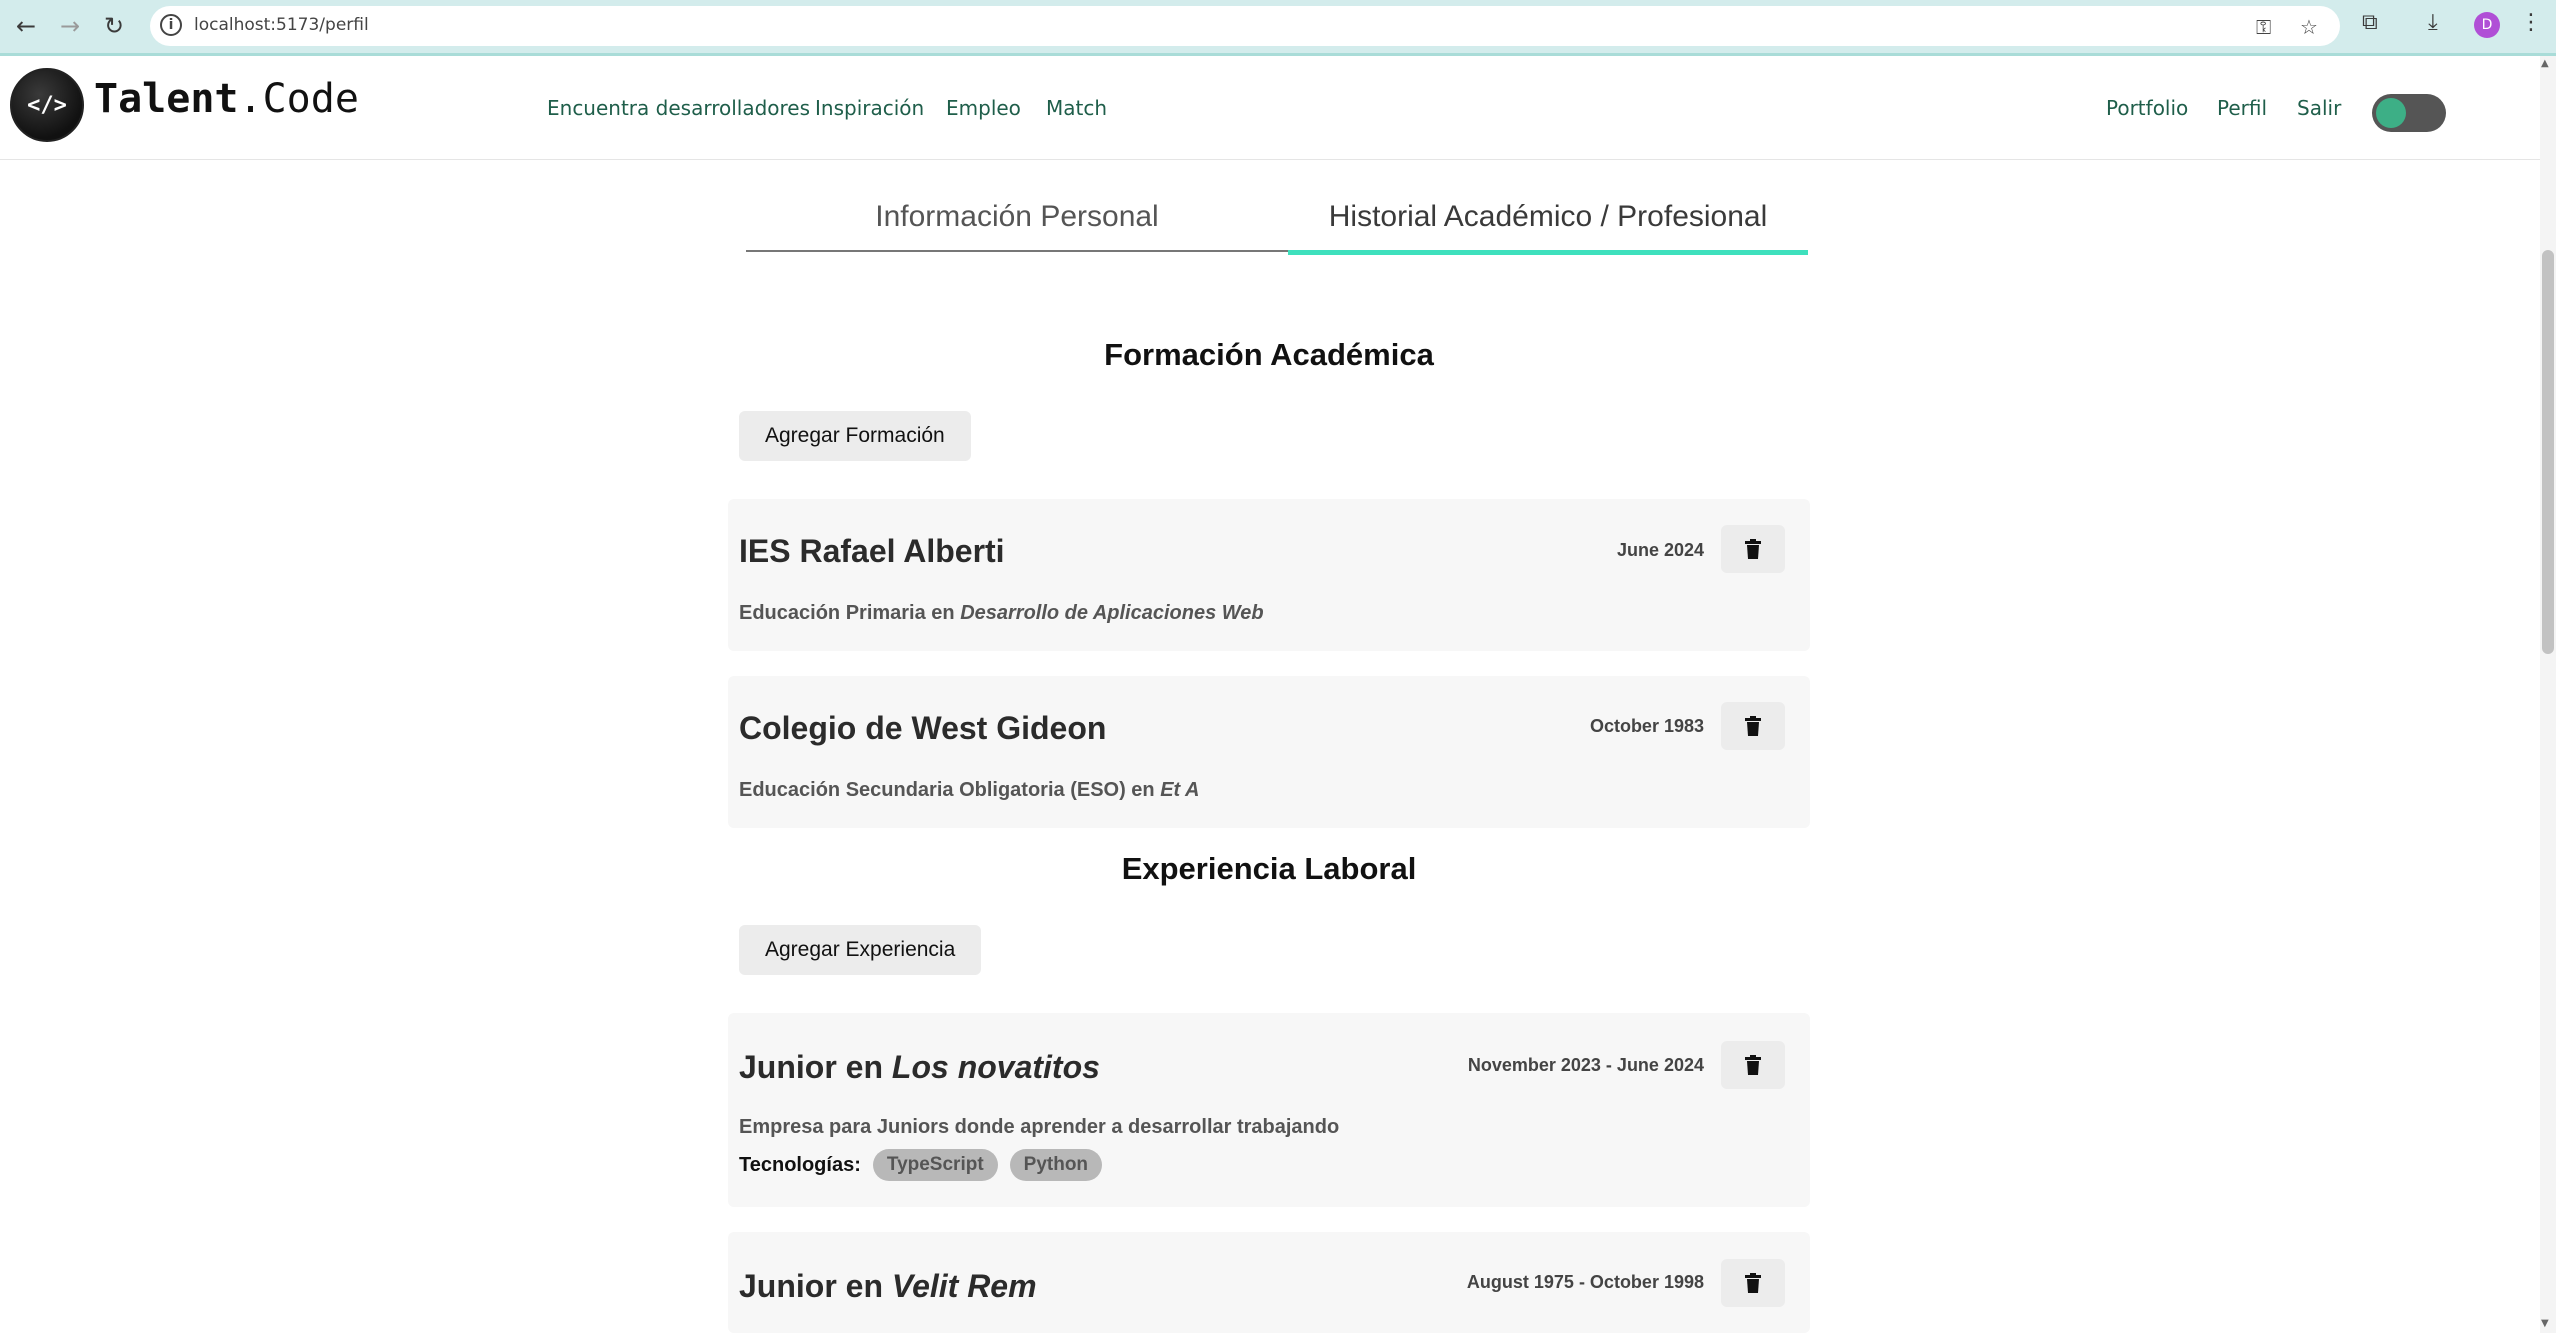 This screenshot has width=2556, height=1333. Describe the element at coordinates (923, 728) in the screenshot. I see `education-school: Colegio de West Gideon` at that location.